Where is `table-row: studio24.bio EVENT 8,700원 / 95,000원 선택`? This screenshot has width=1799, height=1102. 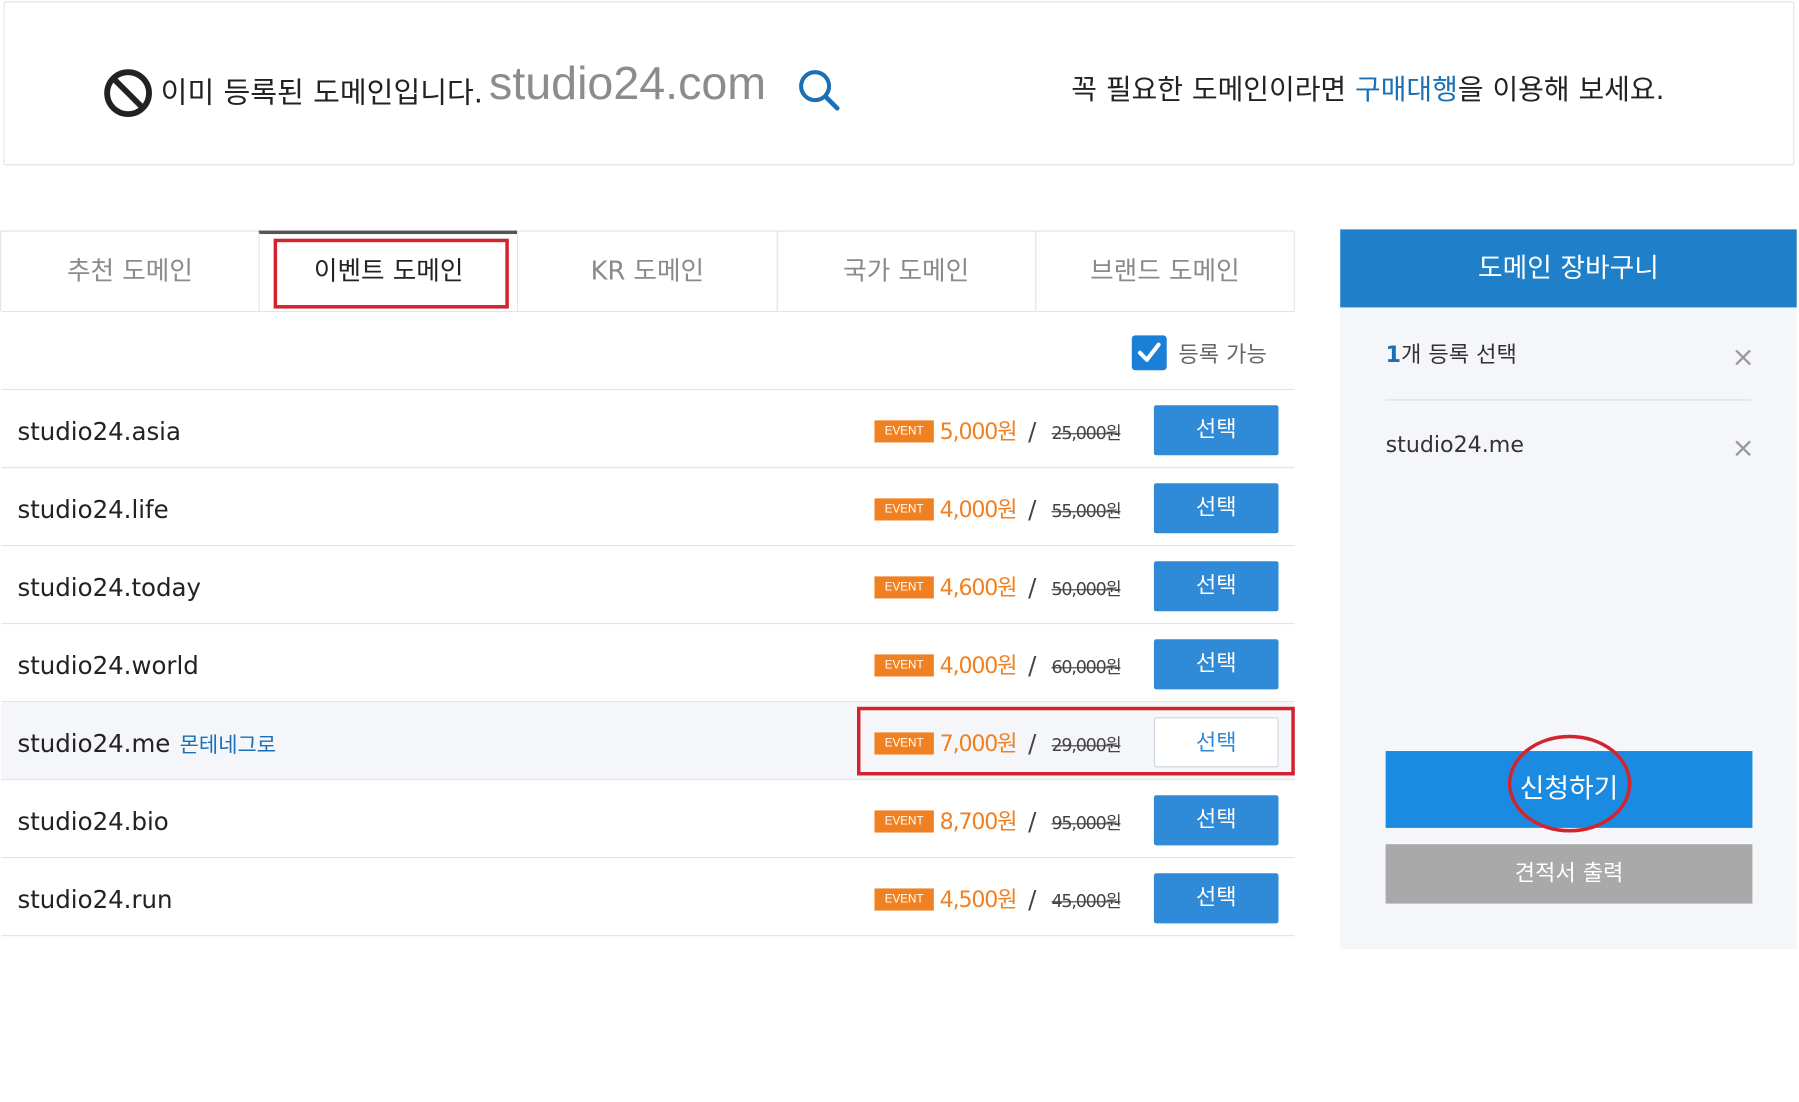 table-row: studio24.bio EVENT 8,700원 / 95,000원 선택 is located at coordinates (648, 819).